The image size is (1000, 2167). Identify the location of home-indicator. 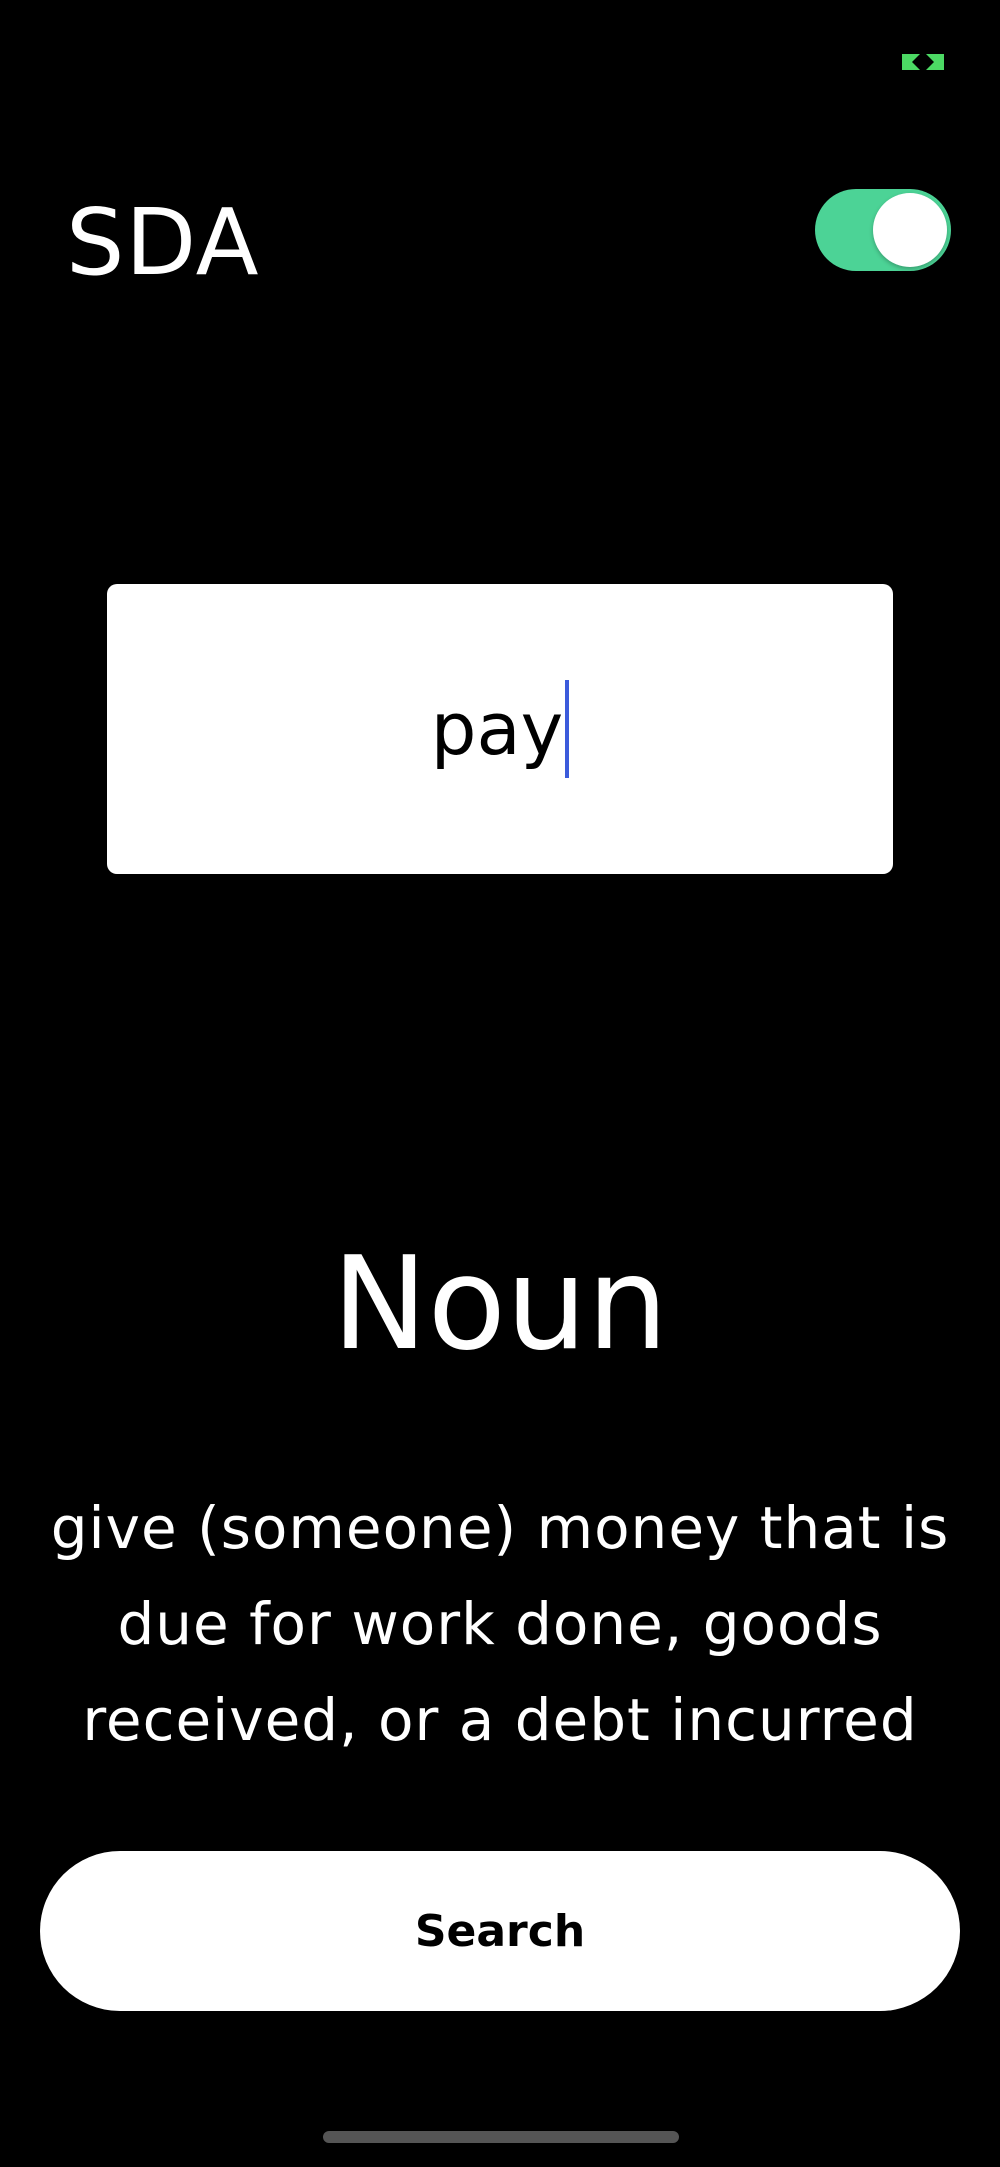
(501, 2137).